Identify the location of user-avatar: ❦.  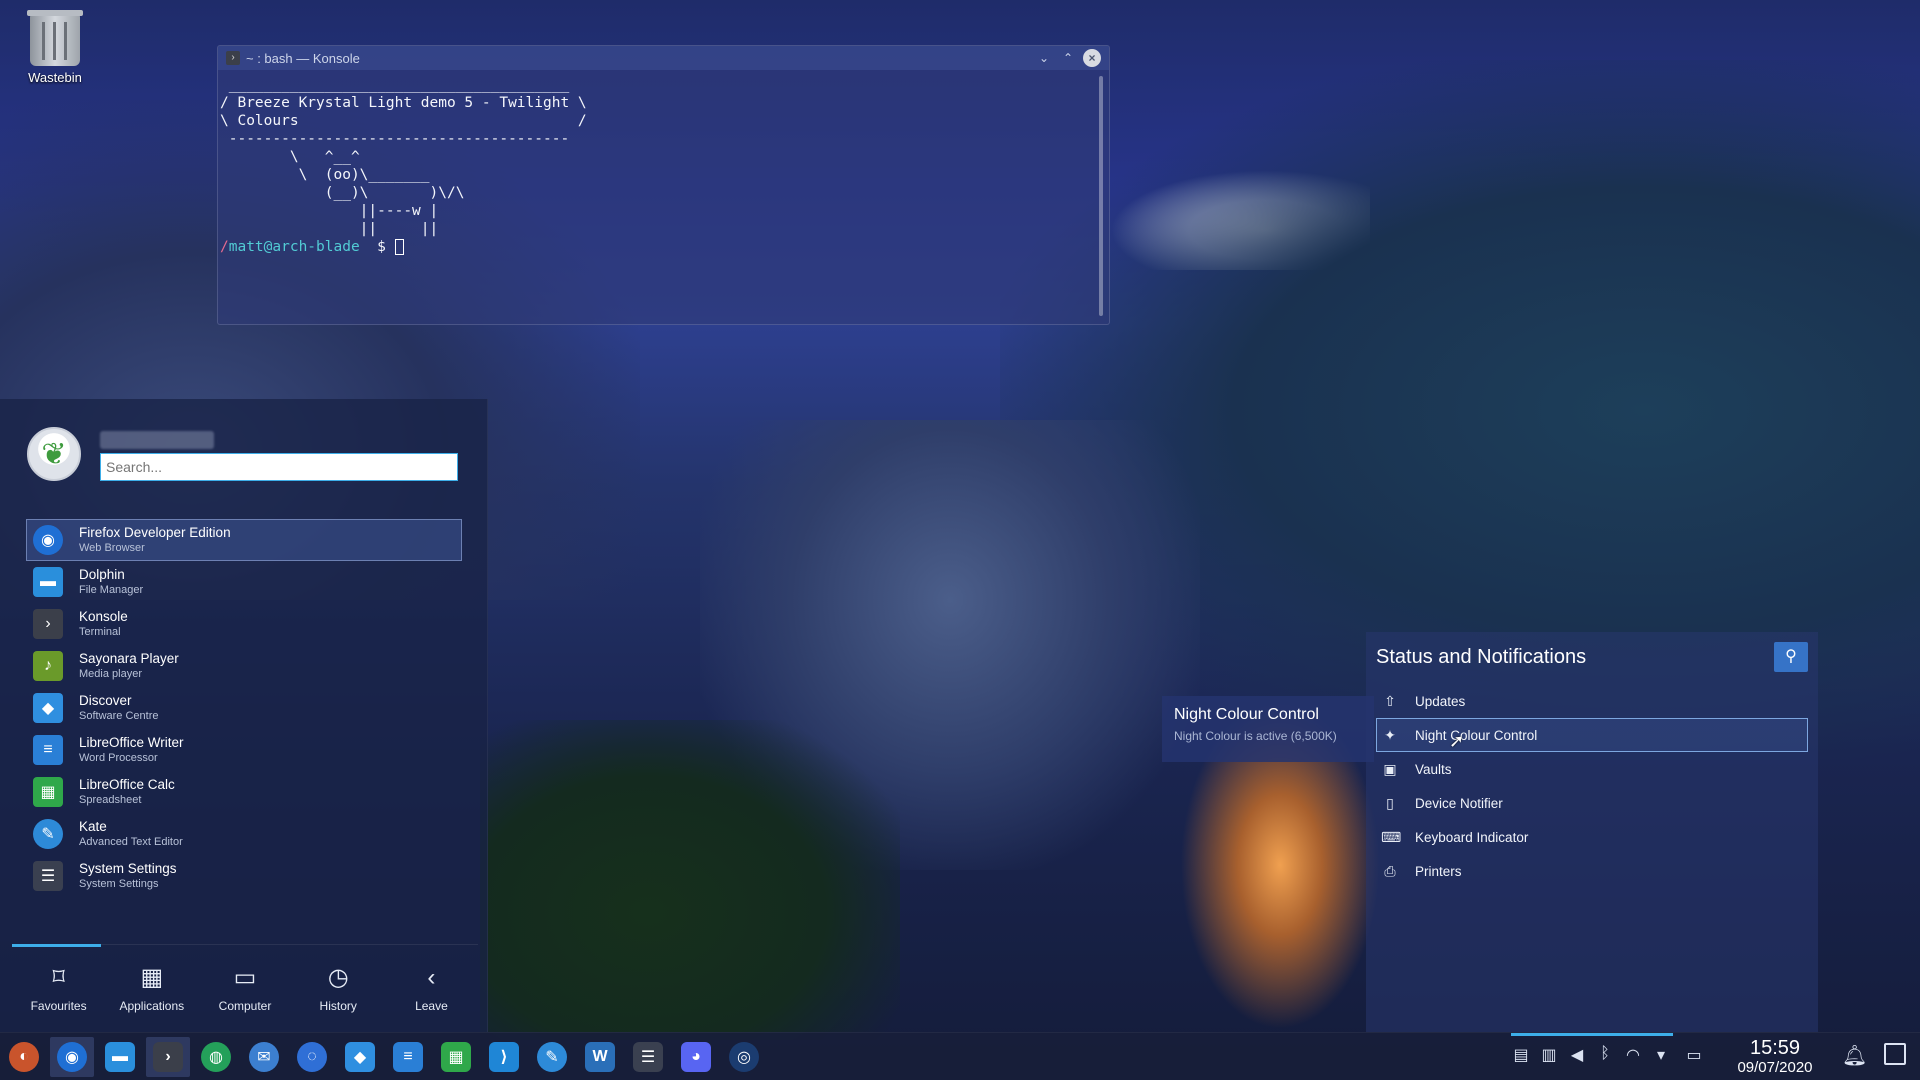
(54, 454).